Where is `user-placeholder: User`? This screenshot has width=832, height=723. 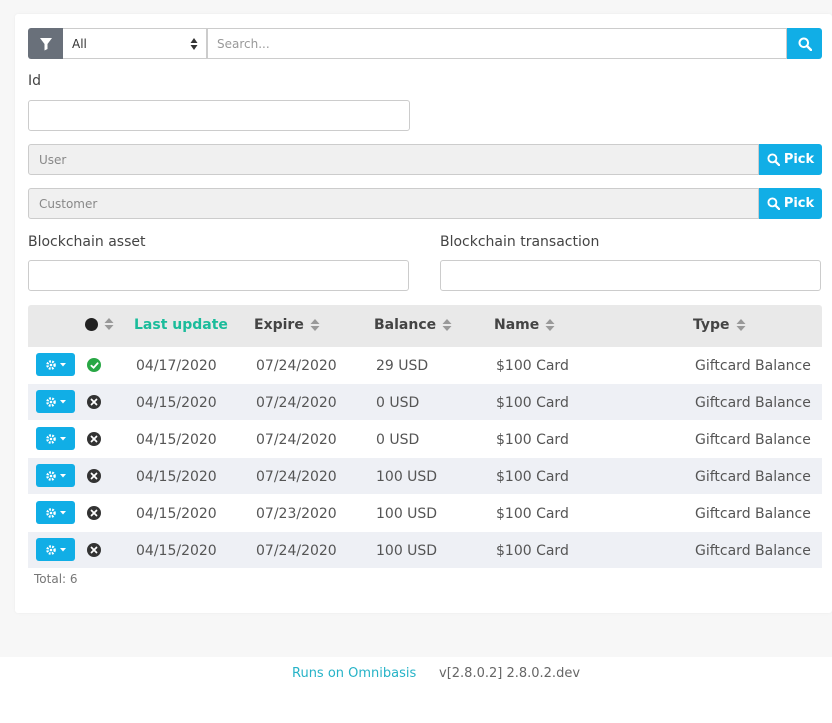 user-placeholder: User is located at coordinates (53, 159).